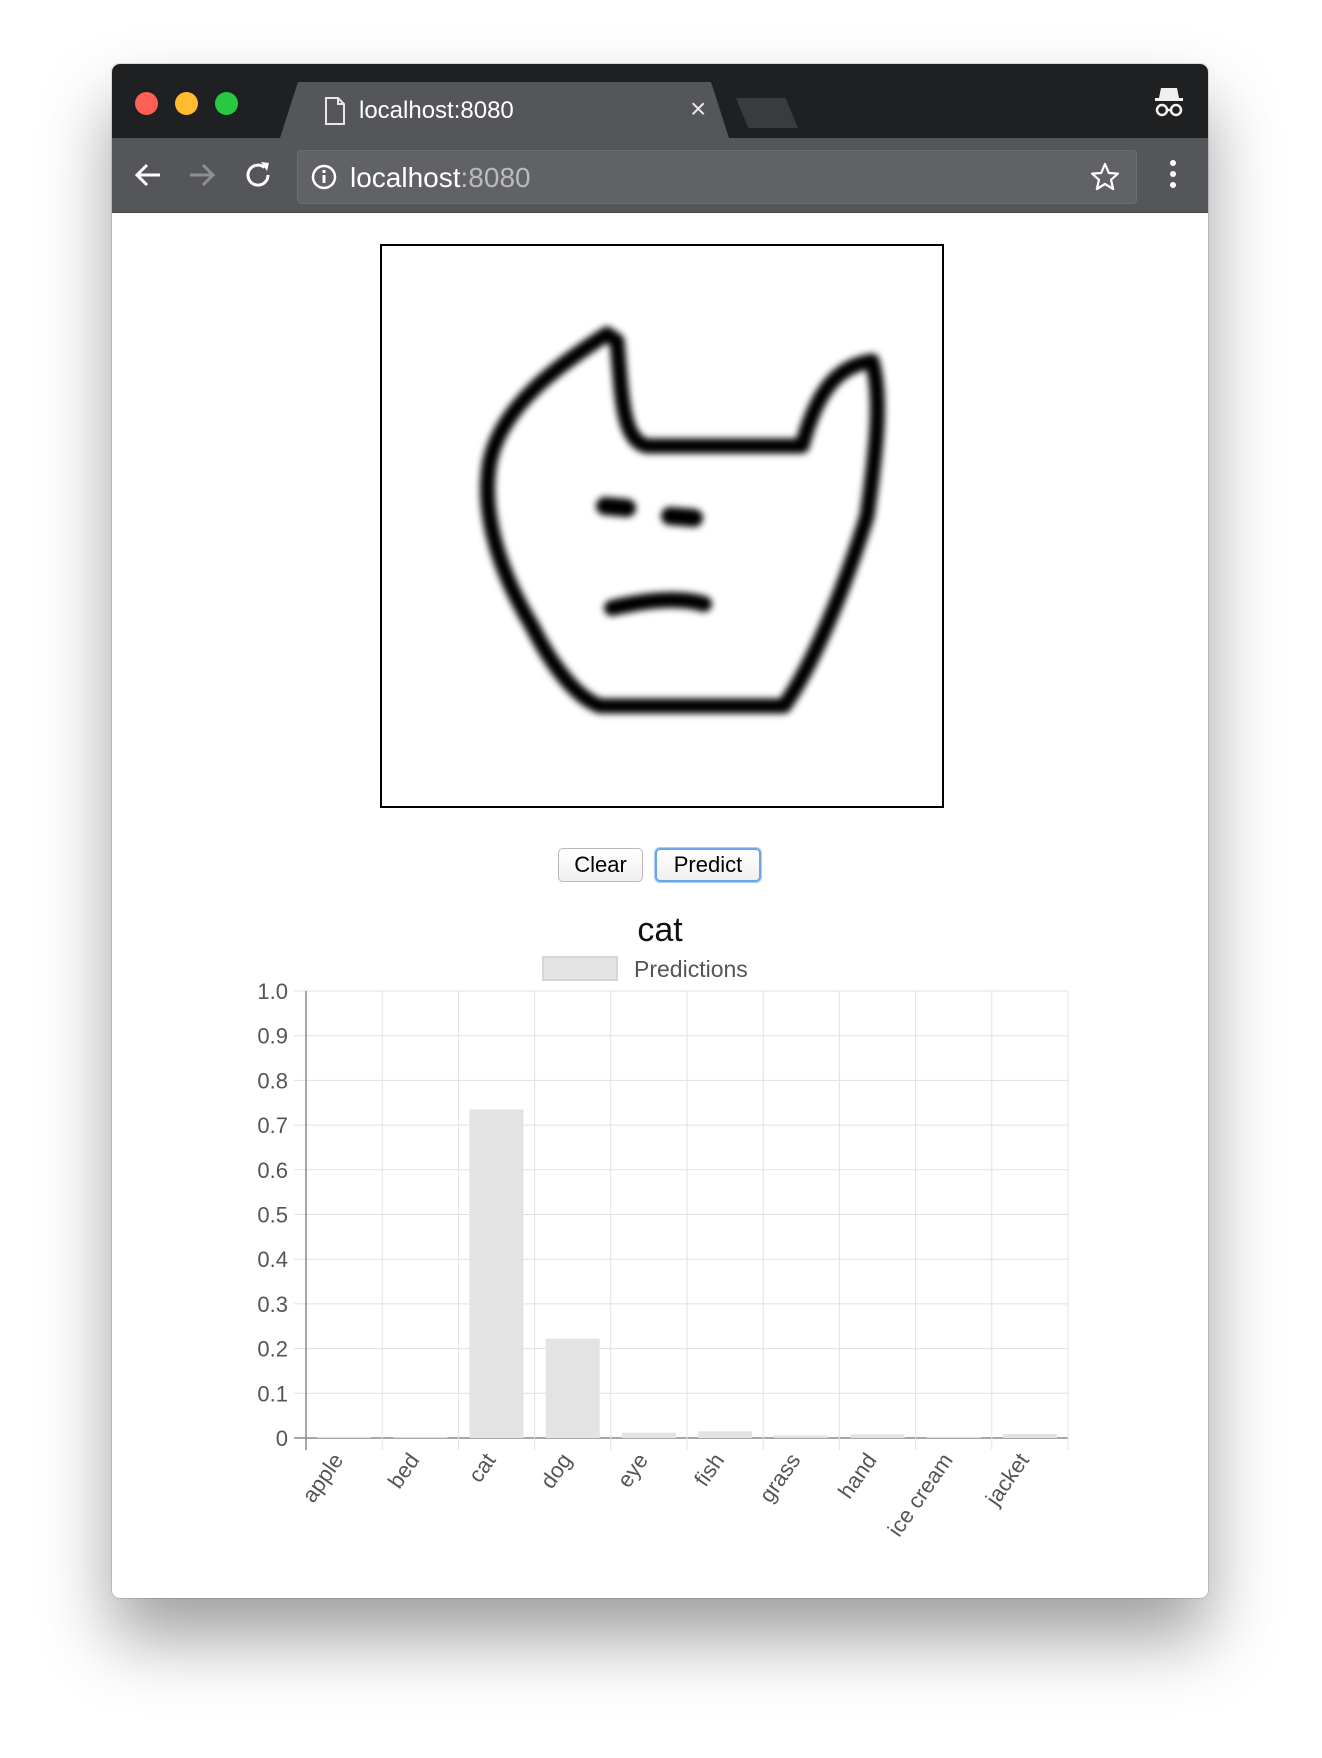  Describe the element at coordinates (648, 1435) in the screenshot. I see `bar-eye` at that location.